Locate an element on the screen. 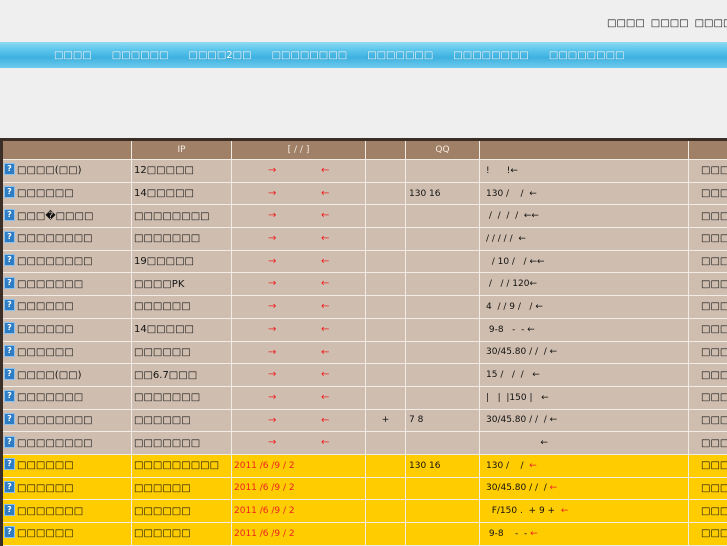  nav-item-6: □□□□□□□□ is located at coordinates (491, 55).